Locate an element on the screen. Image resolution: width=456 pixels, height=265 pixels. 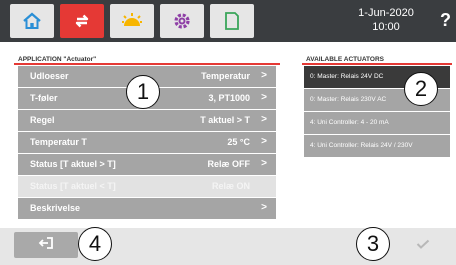
setting-value: 25 °C is located at coordinates (238, 142).